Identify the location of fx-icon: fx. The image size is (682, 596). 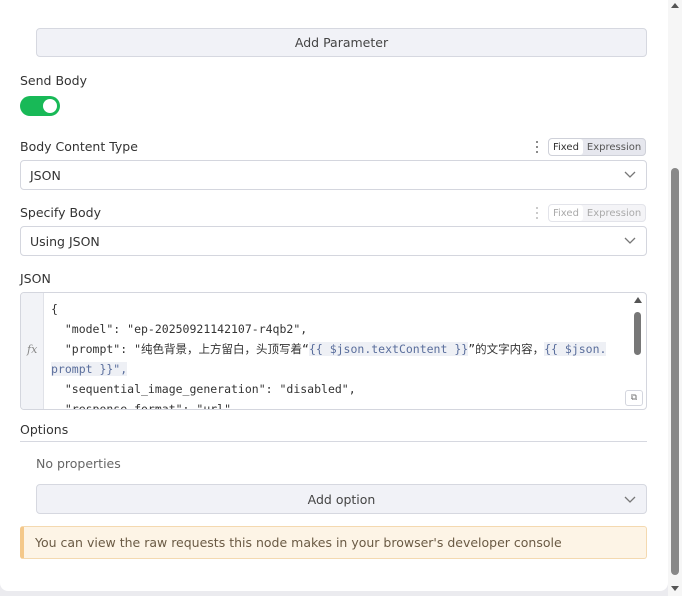
(32, 349).